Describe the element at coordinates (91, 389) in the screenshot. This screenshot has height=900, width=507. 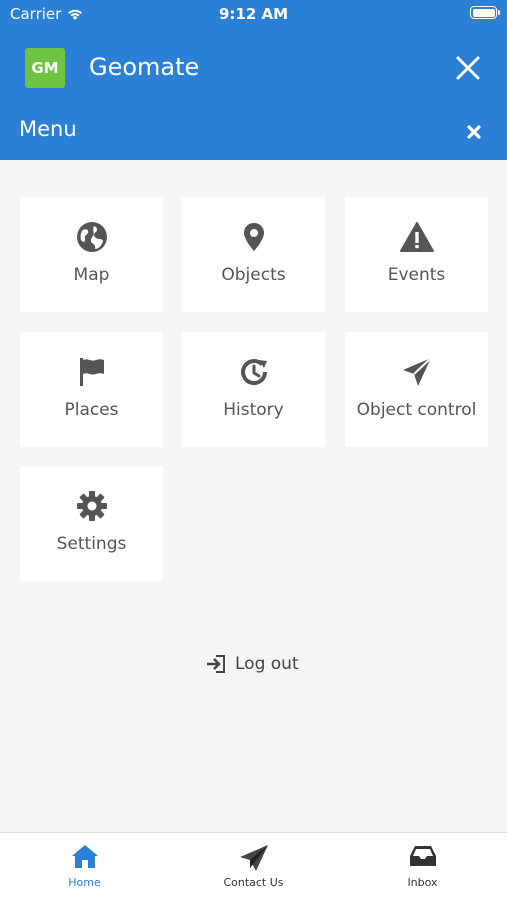
I see `menu-tile-places: Places` at that location.